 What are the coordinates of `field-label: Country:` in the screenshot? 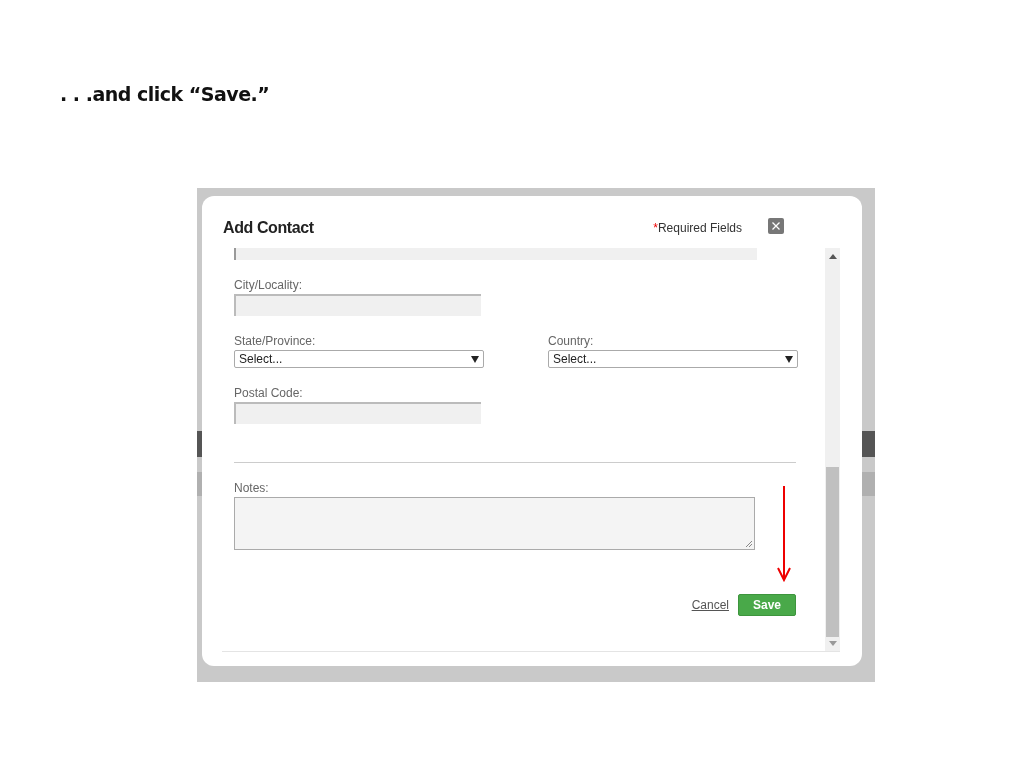 It's located at (571, 341).